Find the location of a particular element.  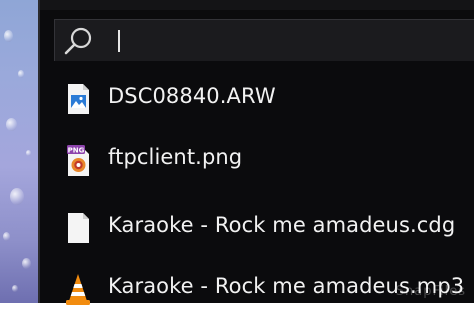

search-input is located at coordinates (295, 42).